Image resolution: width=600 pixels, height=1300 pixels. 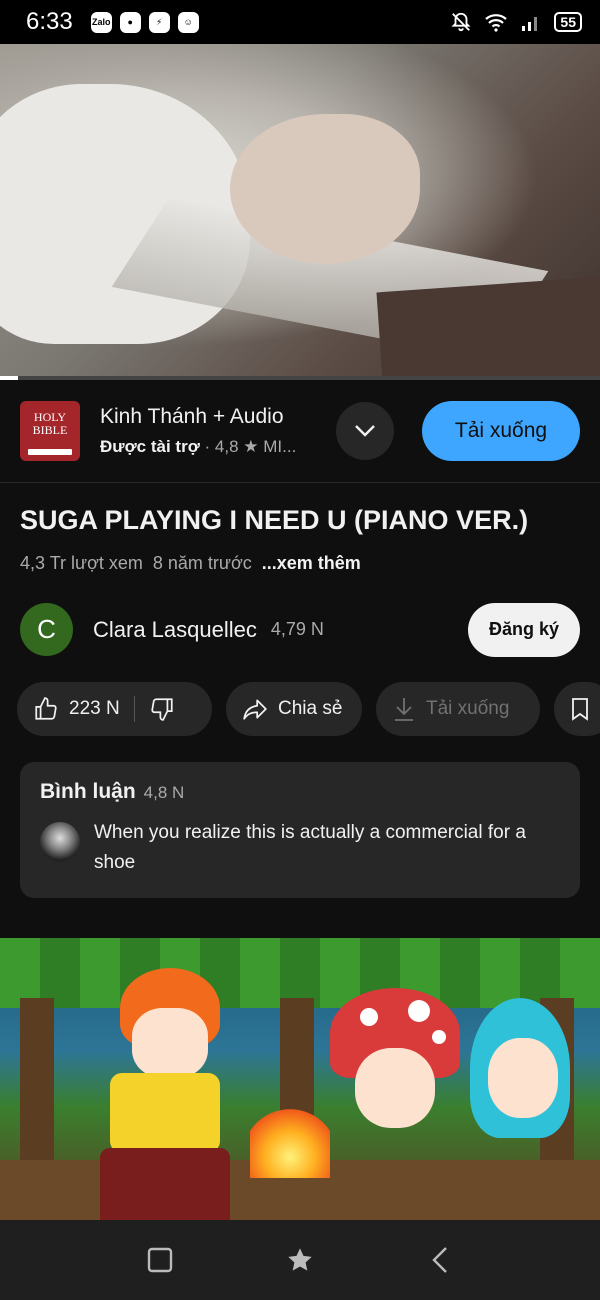 I want to click on star-icon: ★, so click(x=251, y=446).